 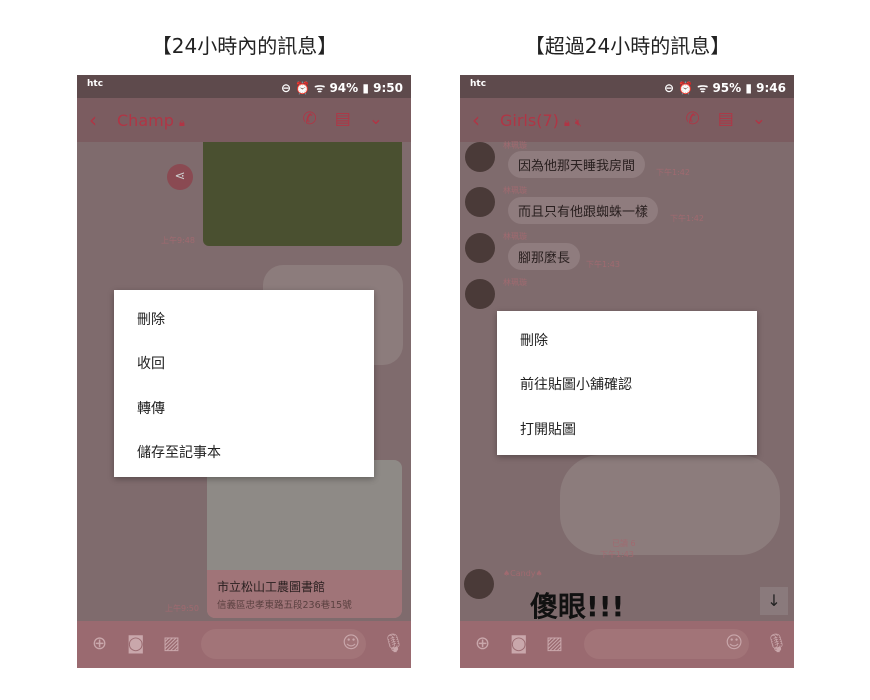 I want to click on menu-item-go-to-sticker-shop: 前往貼圖小舖確認, so click(x=576, y=384).